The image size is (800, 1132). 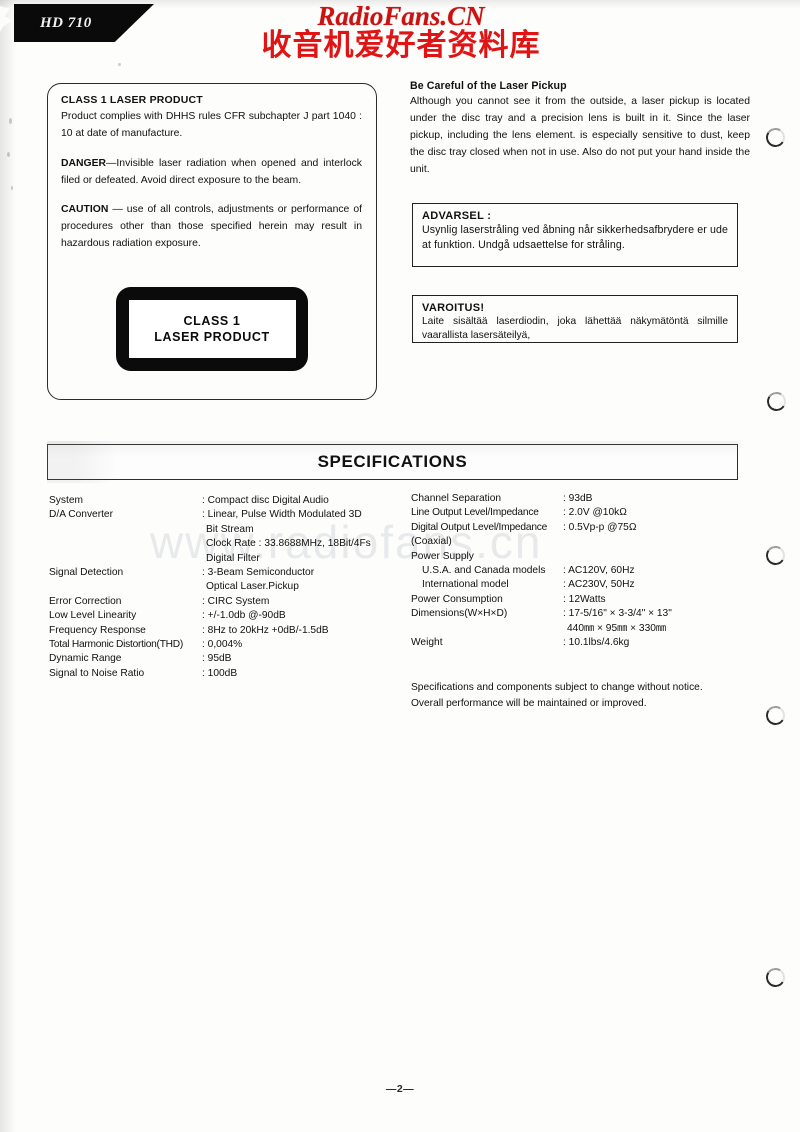 I want to click on spec-label: Line Output Level/Impedance, so click(x=475, y=513).